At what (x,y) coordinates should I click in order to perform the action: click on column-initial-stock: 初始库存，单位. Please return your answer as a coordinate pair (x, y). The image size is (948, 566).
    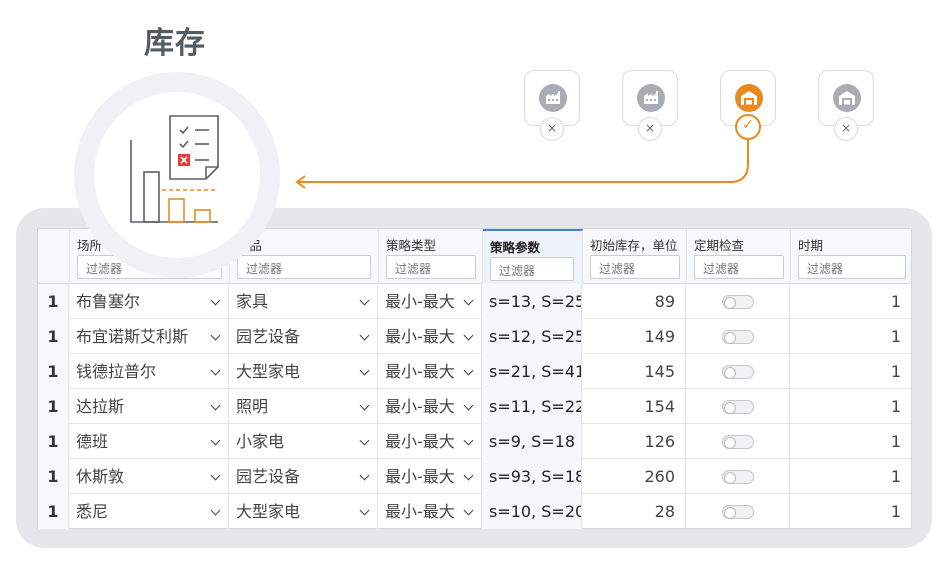
    Looking at the image, I should click on (635, 256).